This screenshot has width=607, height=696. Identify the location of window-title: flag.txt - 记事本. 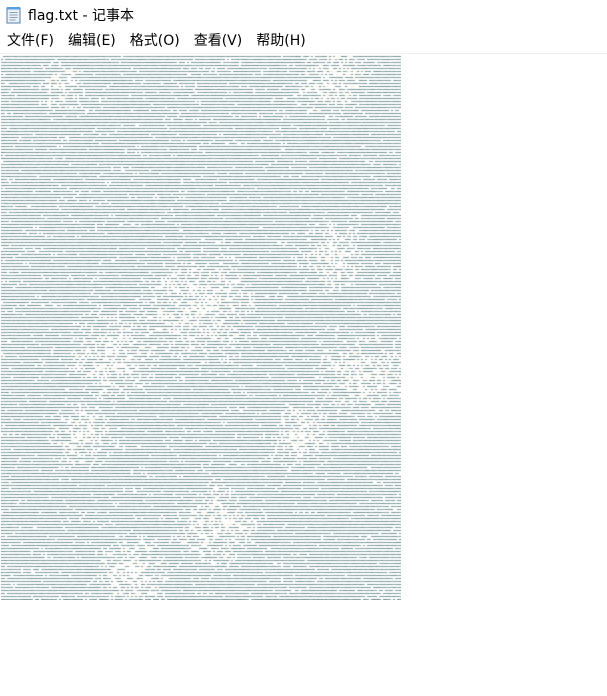
(81, 16).